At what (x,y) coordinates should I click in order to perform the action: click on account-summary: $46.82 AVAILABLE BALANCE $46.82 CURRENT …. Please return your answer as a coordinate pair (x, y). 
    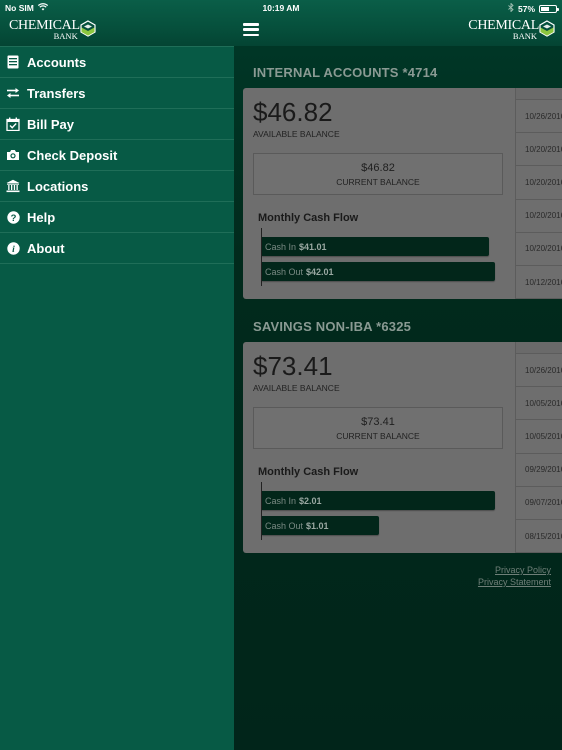
    Looking at the image, I should click on (379, 193).